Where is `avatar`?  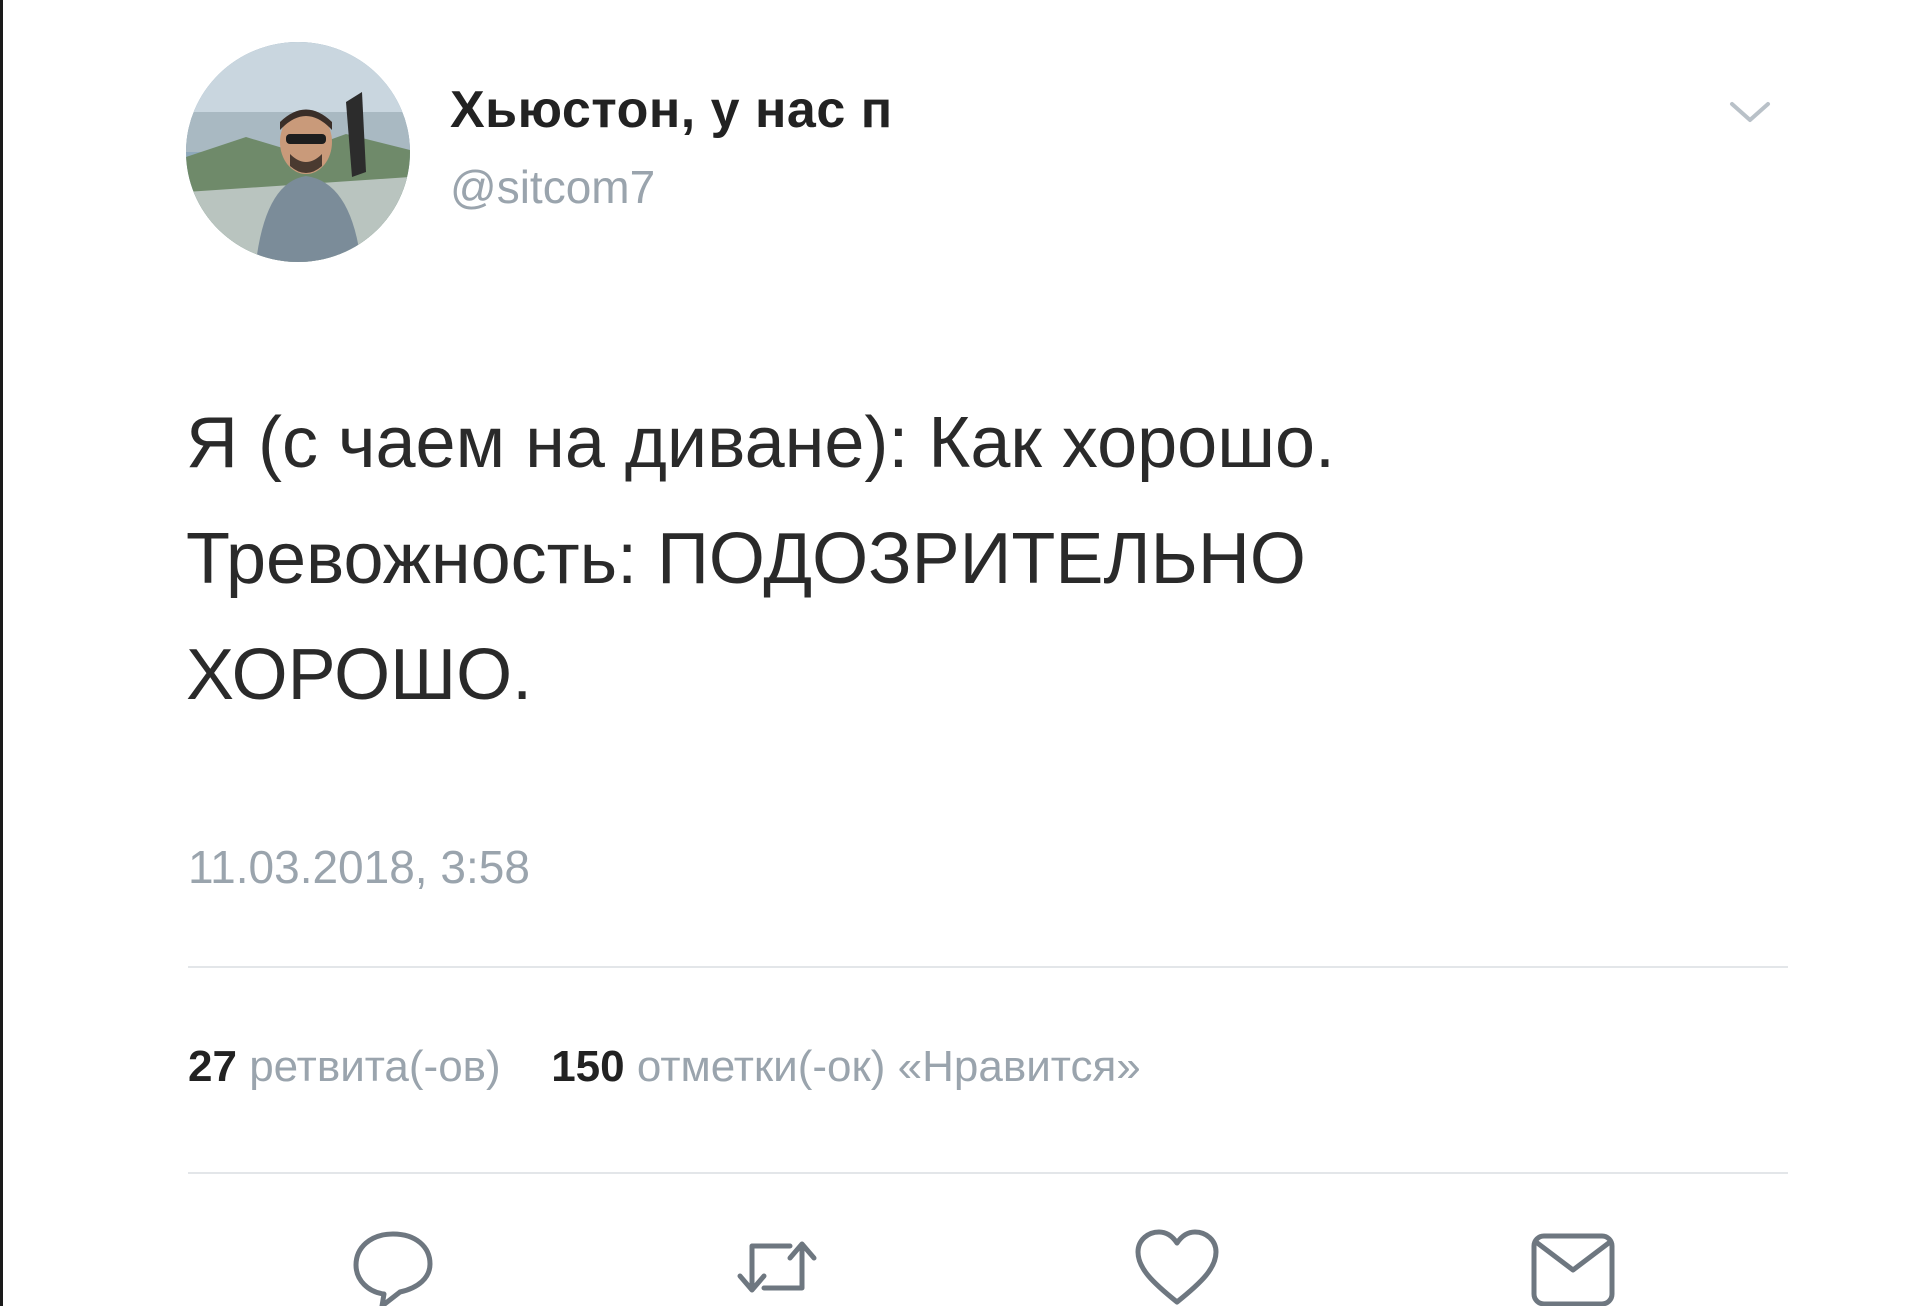 avatar is located at coordinates (298, 152).